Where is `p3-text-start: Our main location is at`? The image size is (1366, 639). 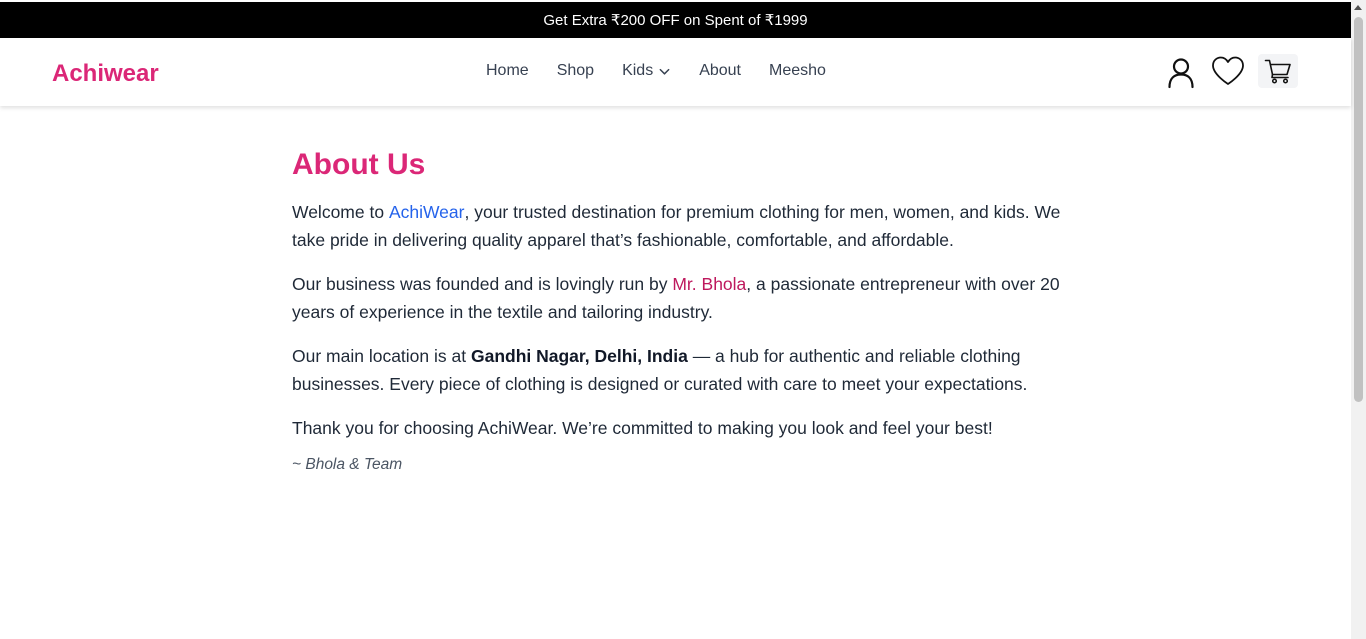 p3-text-start: Our main location is at is located at coordinates (381, 356).